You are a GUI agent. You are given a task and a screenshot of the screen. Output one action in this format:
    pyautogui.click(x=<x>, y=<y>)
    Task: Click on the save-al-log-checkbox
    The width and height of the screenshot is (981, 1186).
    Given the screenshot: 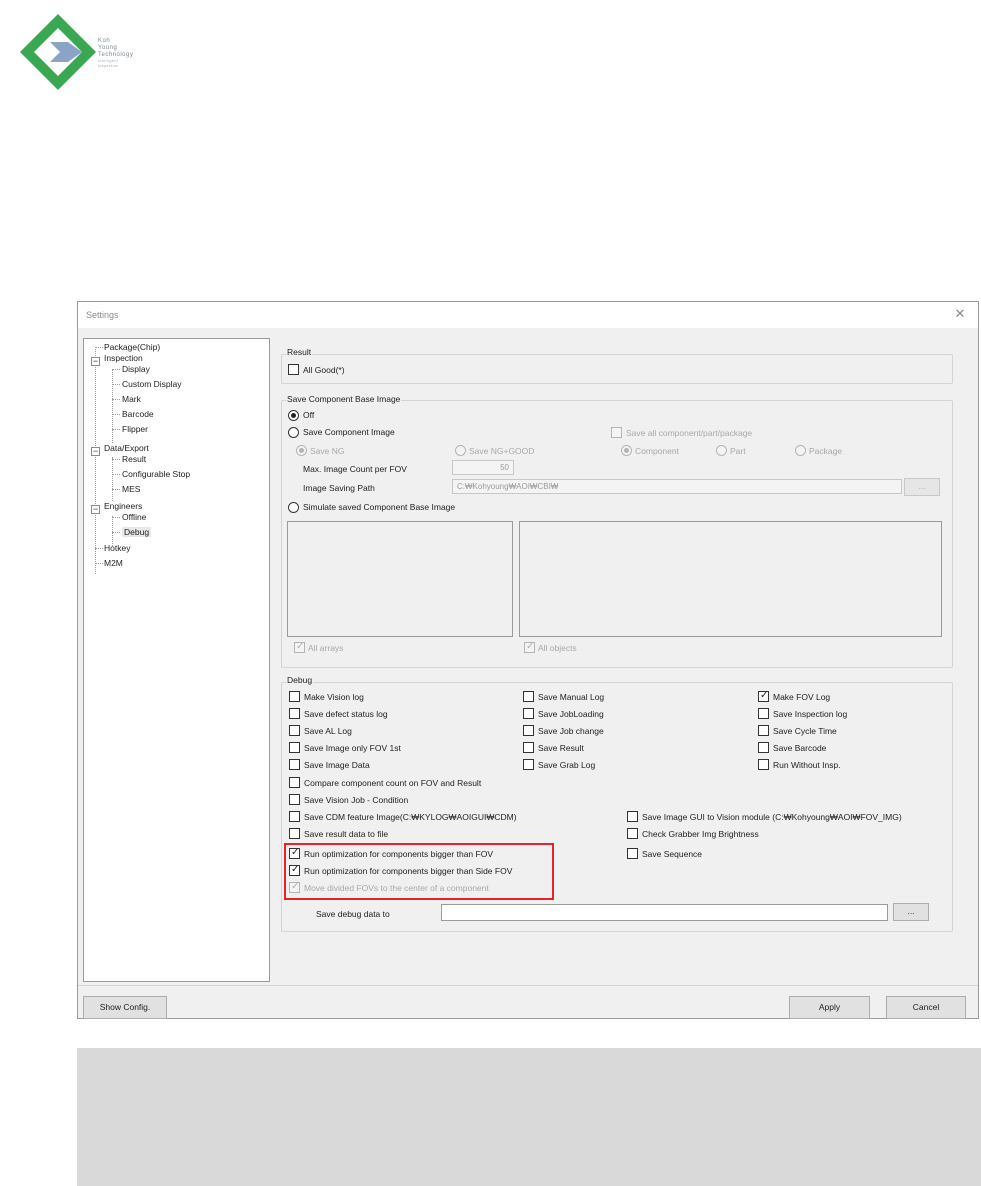 What is the action you would take?
    pyautogui.click(x=294, y=730)
    